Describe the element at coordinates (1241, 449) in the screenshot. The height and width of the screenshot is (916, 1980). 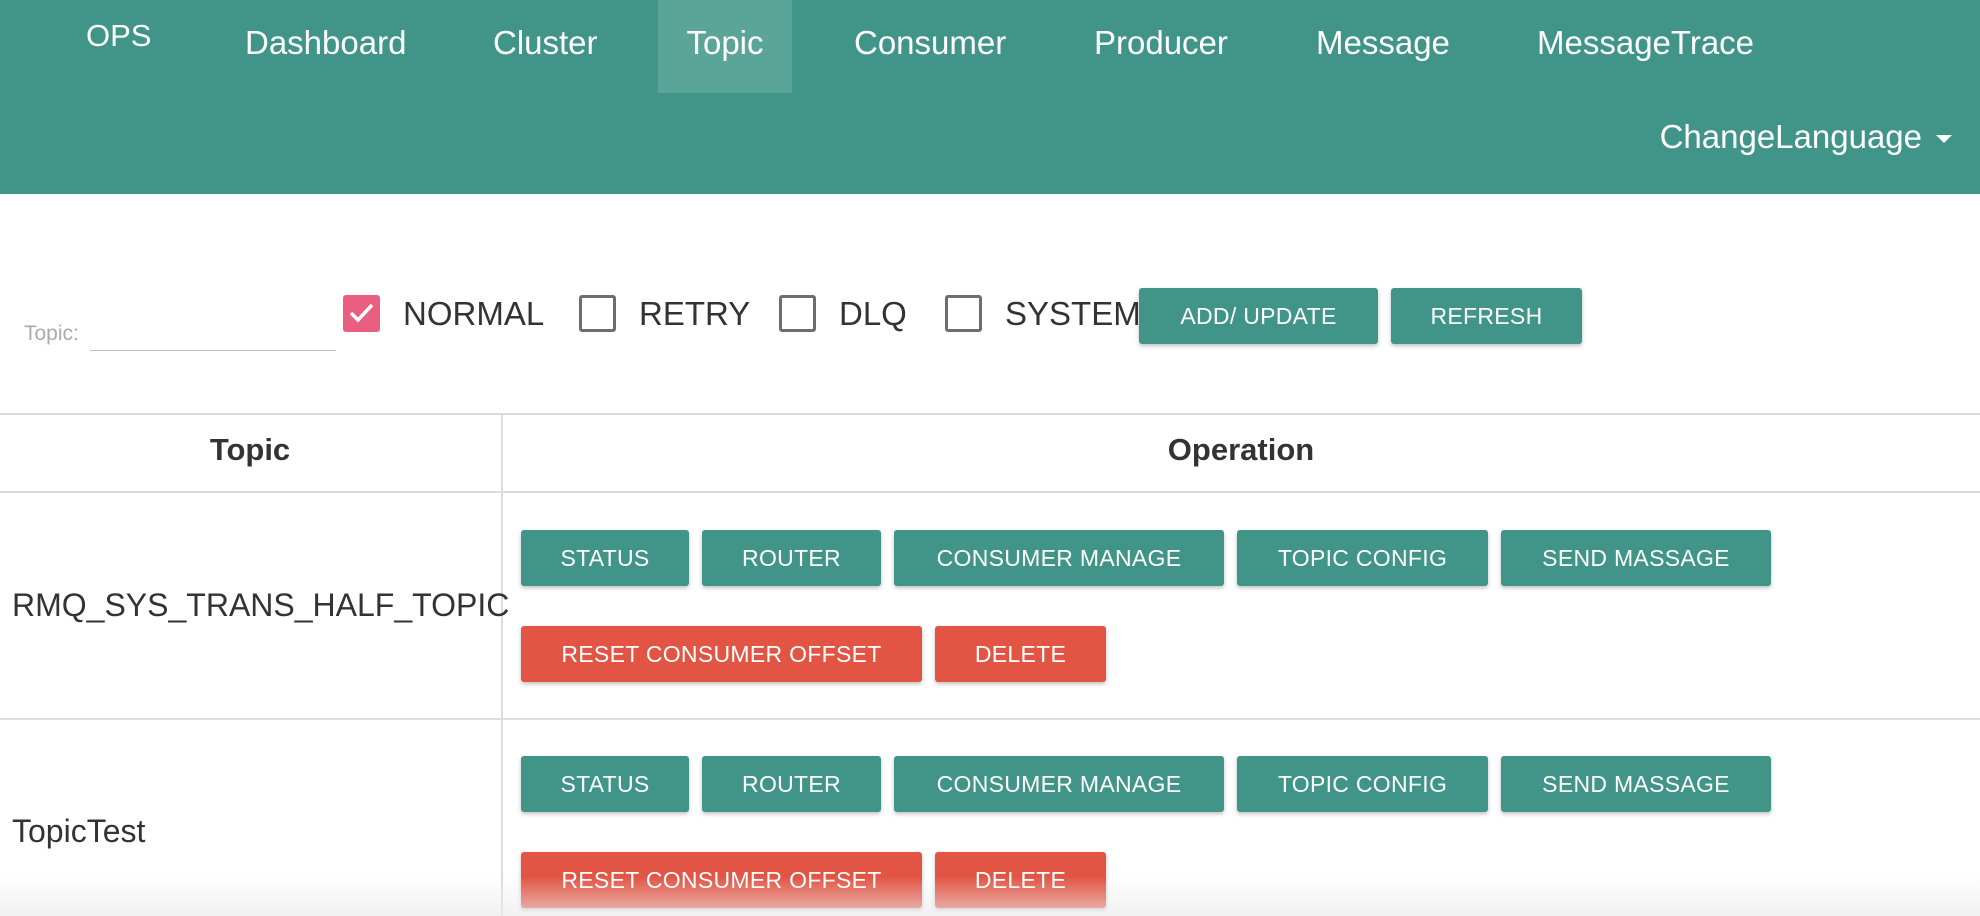
I see `column-header-operation: Operation` at that location.